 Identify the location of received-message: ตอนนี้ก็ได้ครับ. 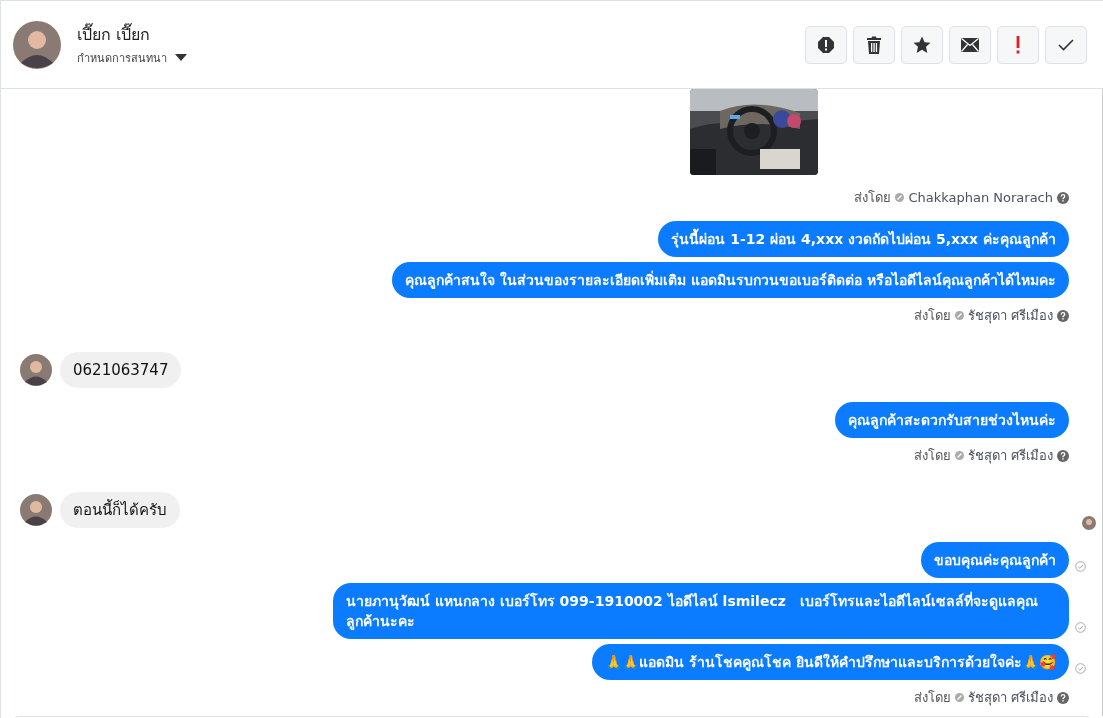
(120, 510).